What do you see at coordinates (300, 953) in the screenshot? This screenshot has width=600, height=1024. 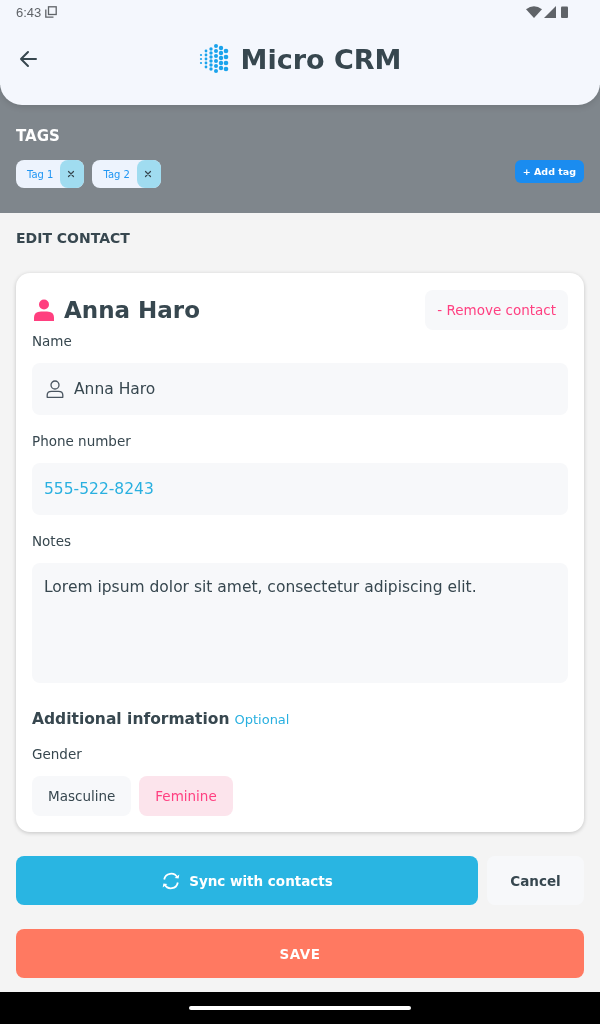 I see `save-button: SAVE` at bounding box center [300, 953].